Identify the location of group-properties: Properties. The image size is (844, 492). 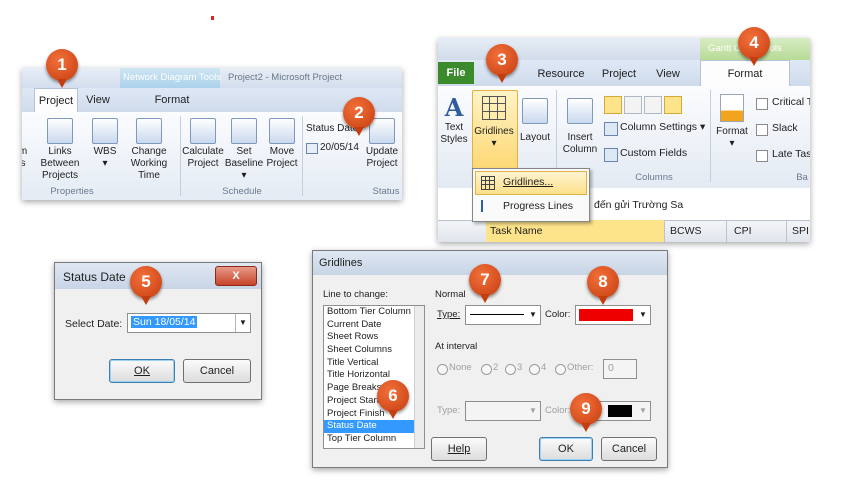
(72, 191).